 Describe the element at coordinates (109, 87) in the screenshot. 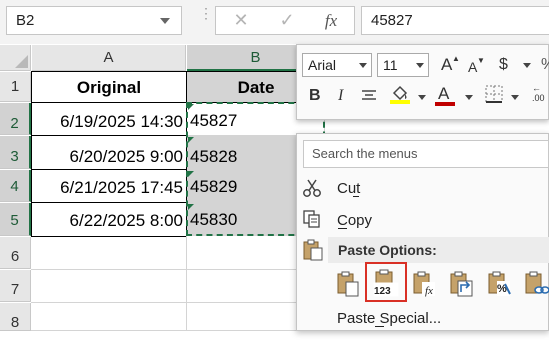

I see `cell-a1-header: Original` at that location.